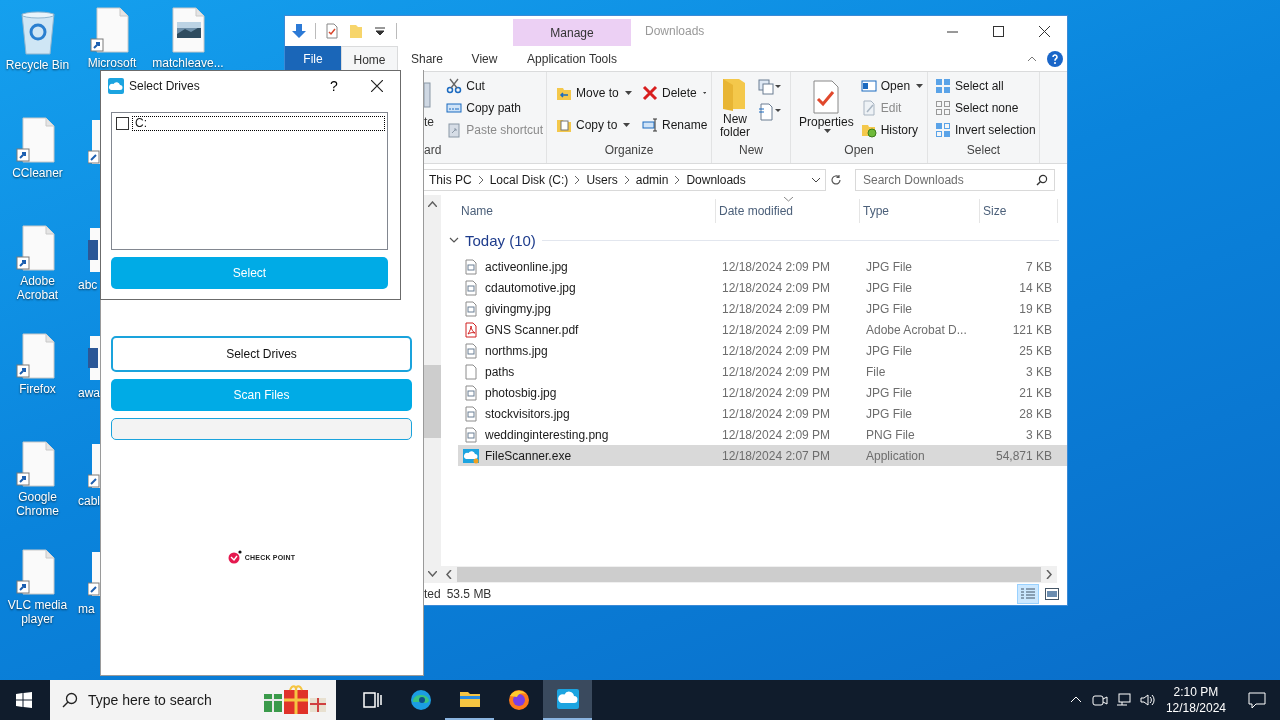  I want to click on large-icons-view-icon, so click(1052, 594).